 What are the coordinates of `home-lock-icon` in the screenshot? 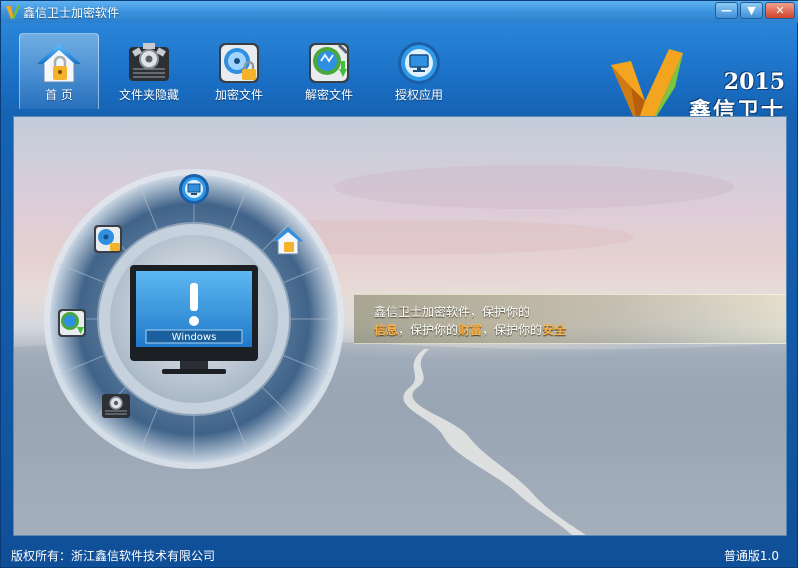 It's located at (59, 63).